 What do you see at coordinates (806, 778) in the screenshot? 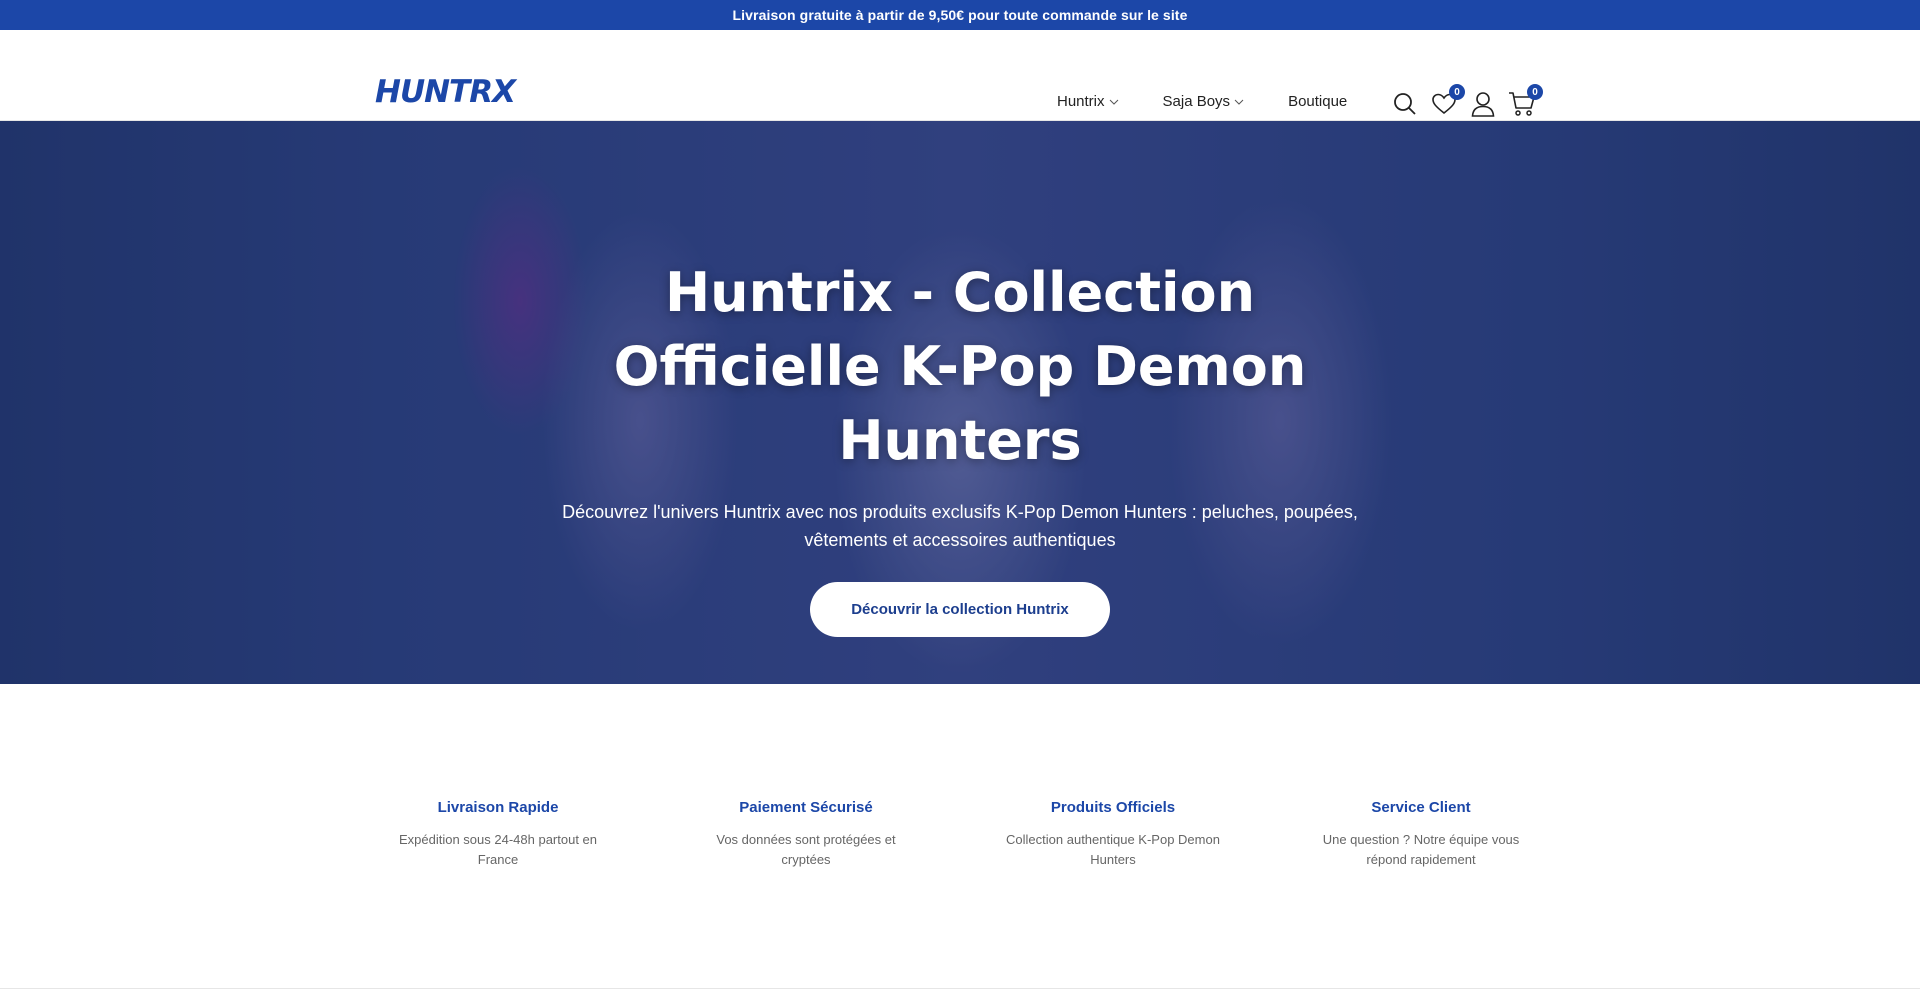
I see `lock-icon` at bounding box center [806, 778].